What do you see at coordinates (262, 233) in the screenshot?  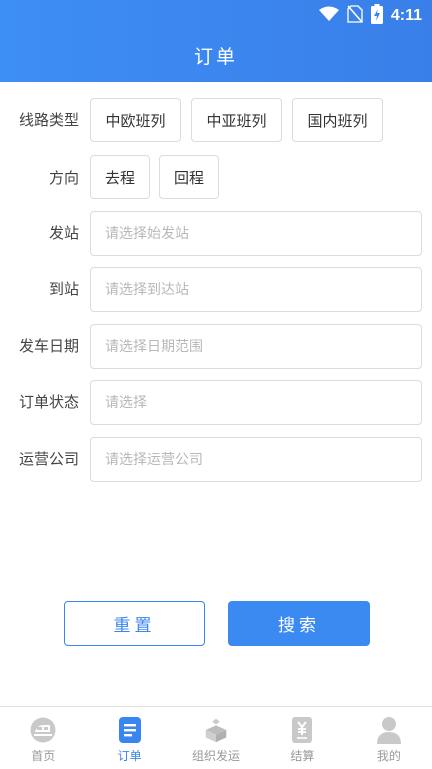 I see `departure-input` at bounding box center [262, 233].